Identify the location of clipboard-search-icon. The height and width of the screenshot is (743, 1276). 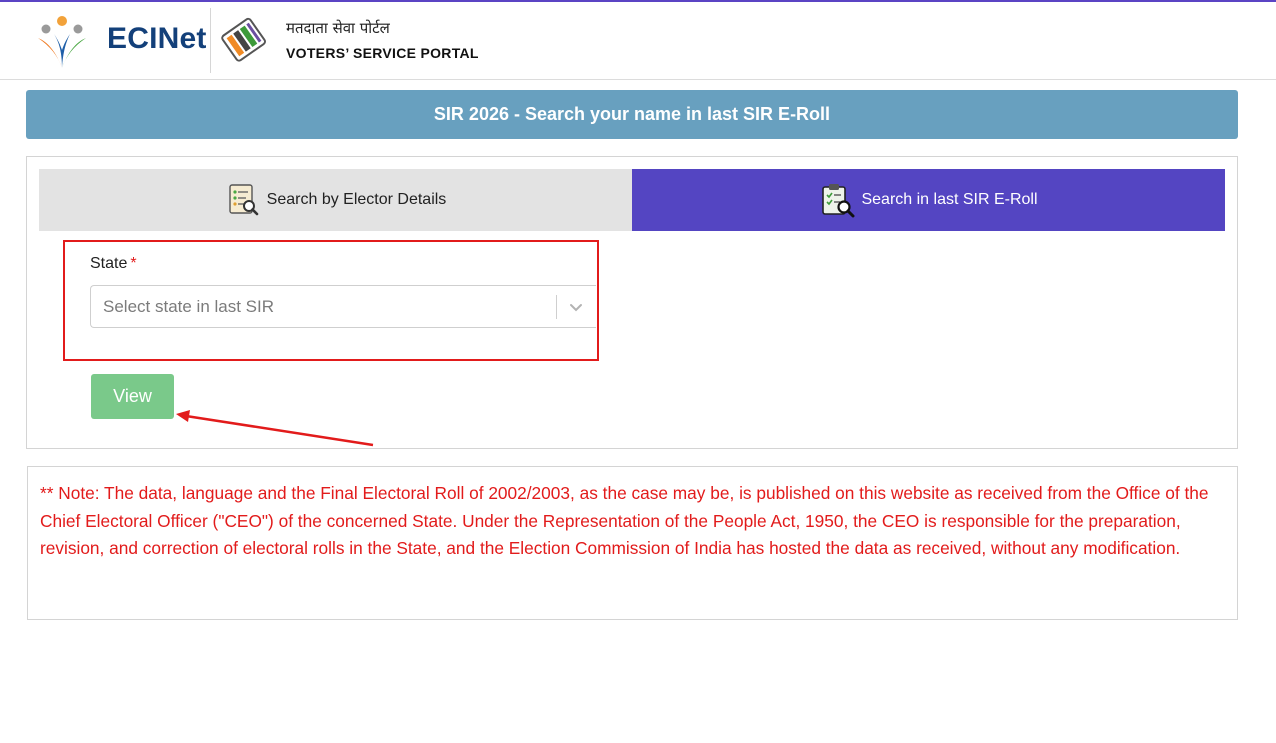
(837, 200).